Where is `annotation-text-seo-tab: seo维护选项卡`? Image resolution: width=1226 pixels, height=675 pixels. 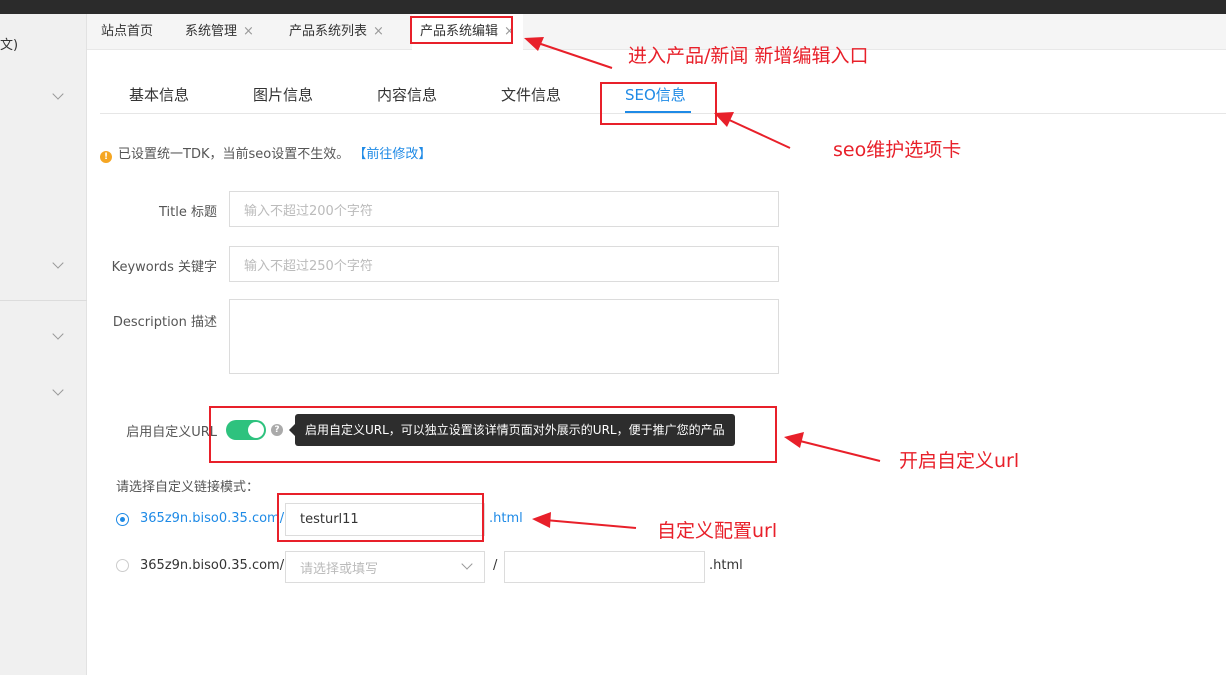
annotation-text-seo-tab: seo维护选项卡 is located at coordinates (897, 150).